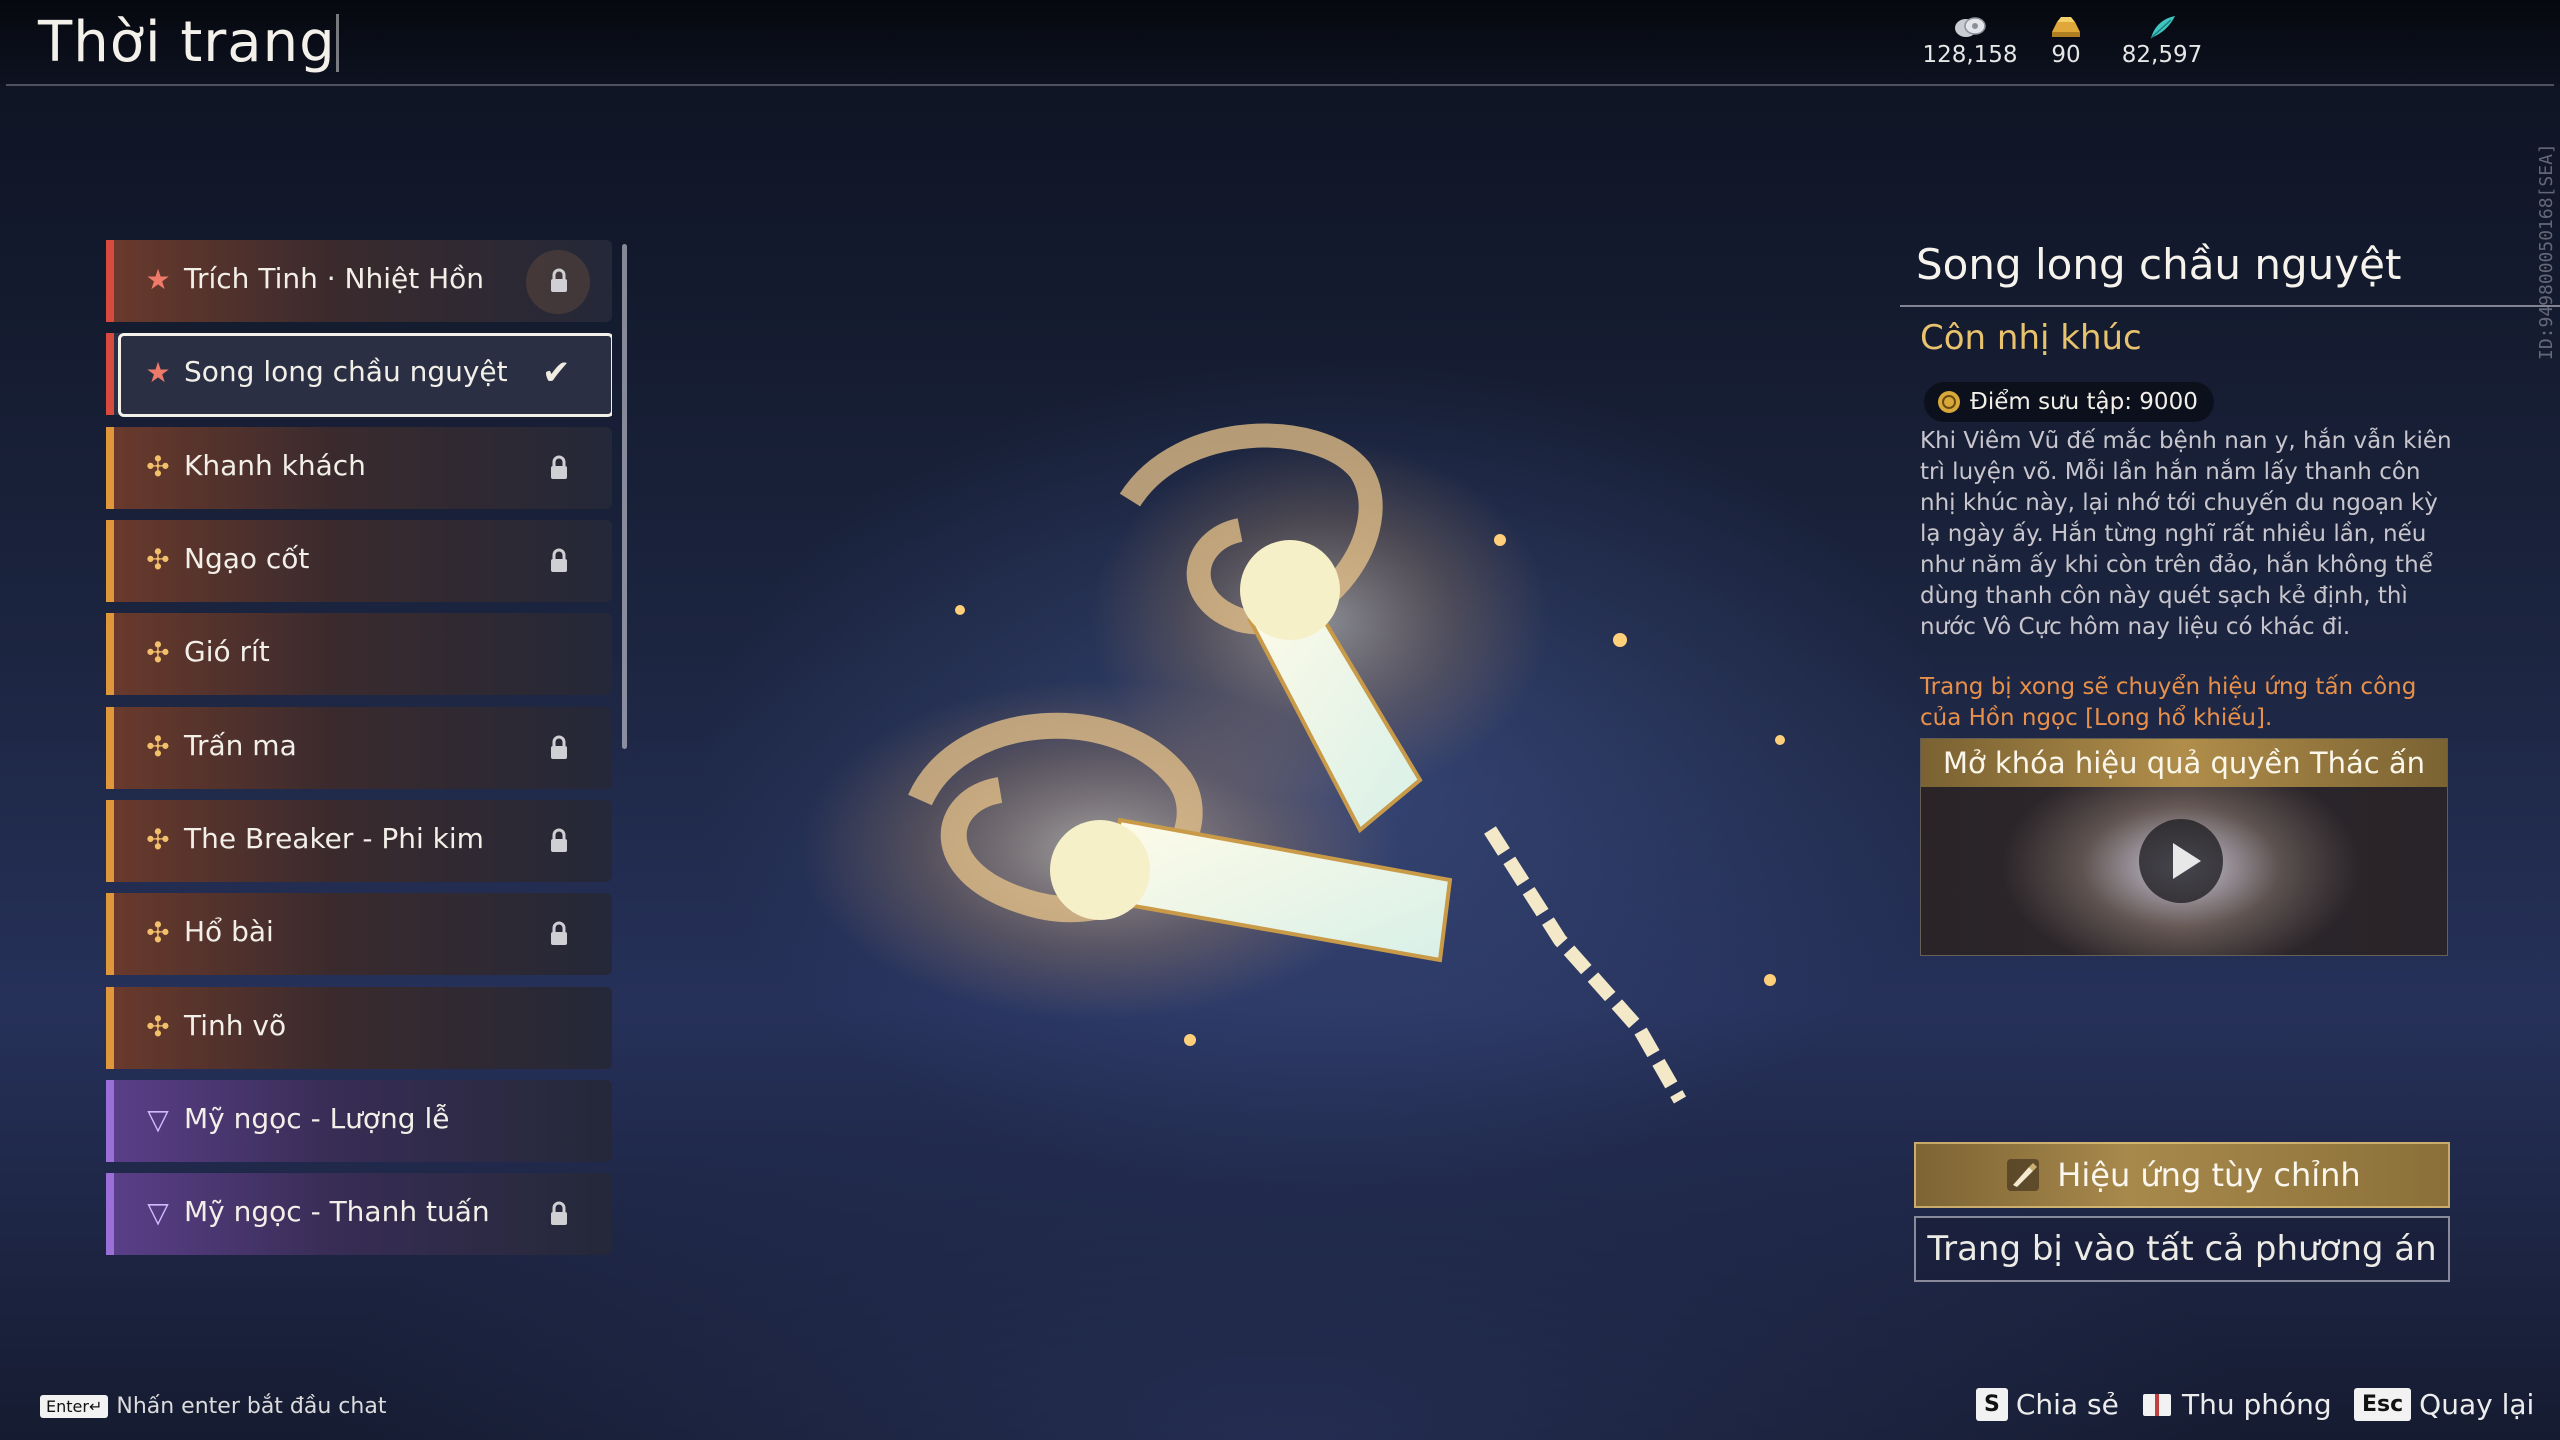  I want to click on list-item-label: Mỹ ngọc - Thanh tuấn, so click(337, 1211).